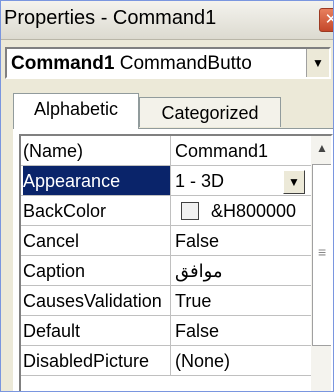 The height and width of the screenshot is (392, 334). I want to click on property-row-default: Default False, so click(166, 331).